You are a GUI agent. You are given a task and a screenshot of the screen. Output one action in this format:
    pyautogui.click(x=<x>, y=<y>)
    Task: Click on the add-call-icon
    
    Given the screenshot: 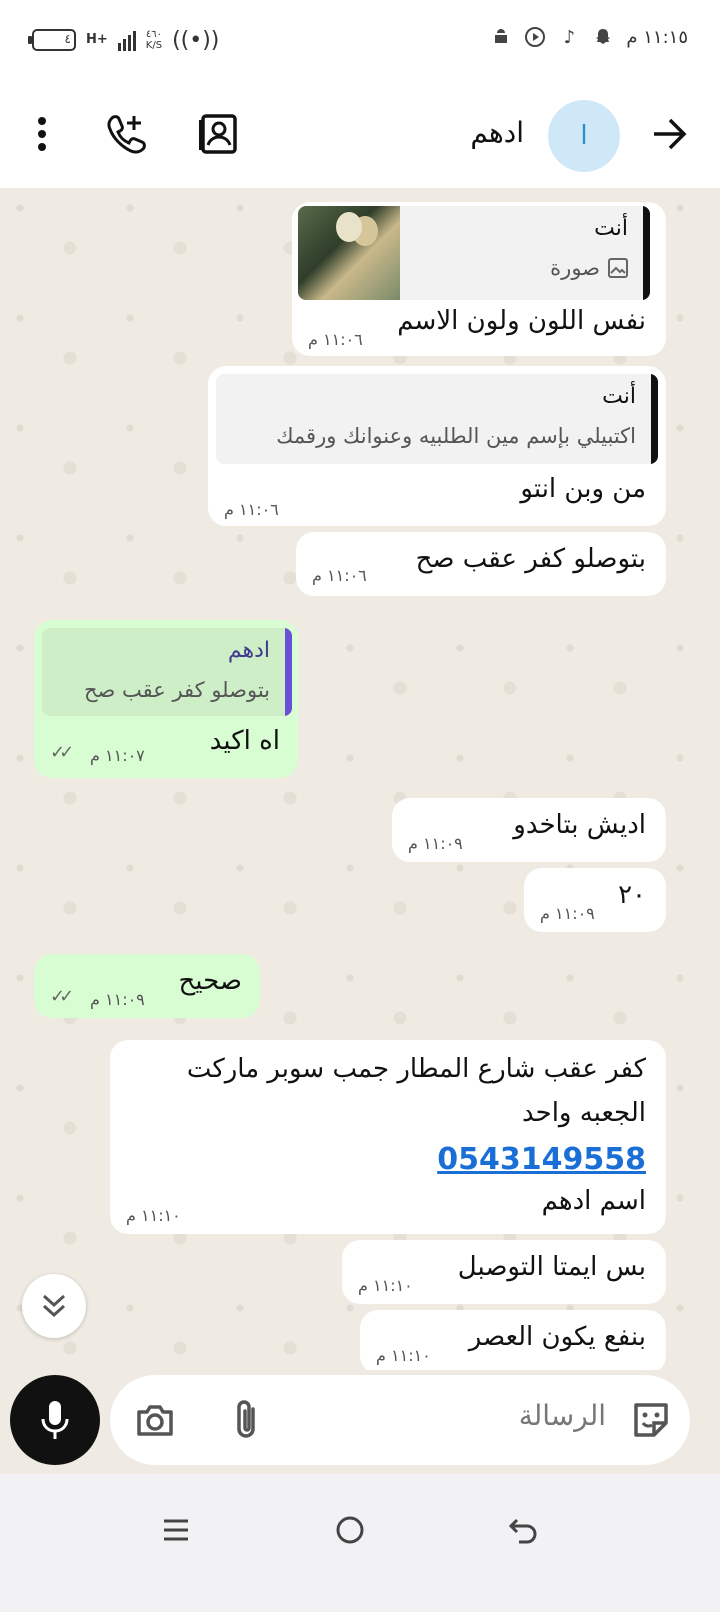 What is the action you would take?
    pyautogui.click(x=126, y=134)
    